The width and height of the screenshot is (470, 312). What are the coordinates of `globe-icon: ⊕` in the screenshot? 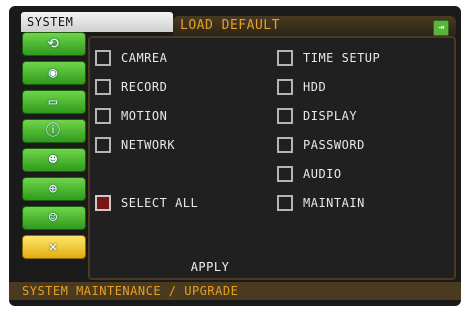 It's located at (53, 189).